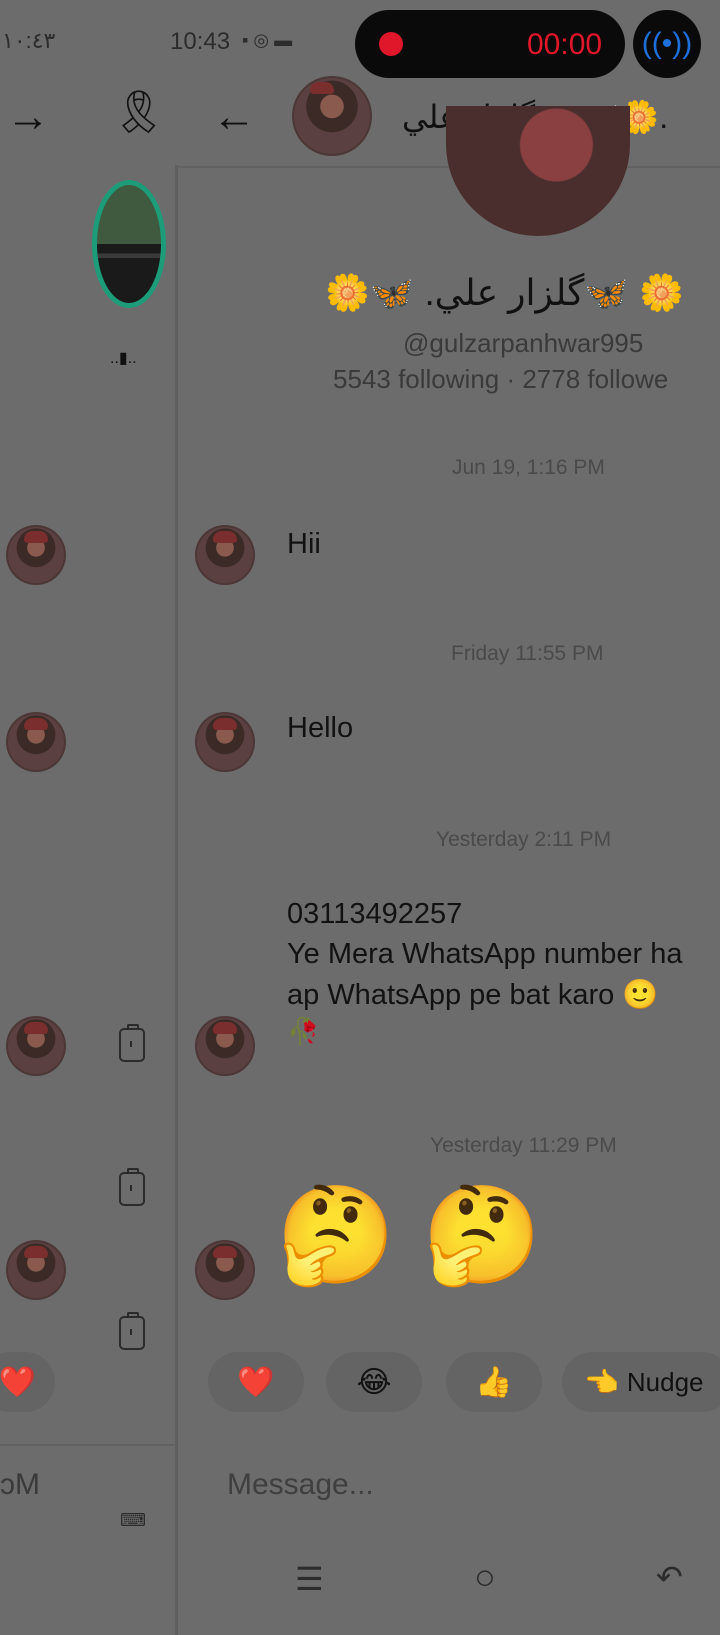 Image resolution: width=720 pixels, height=1635 pixels. I want to click on message-text: 🥀, so click(303, 1031).